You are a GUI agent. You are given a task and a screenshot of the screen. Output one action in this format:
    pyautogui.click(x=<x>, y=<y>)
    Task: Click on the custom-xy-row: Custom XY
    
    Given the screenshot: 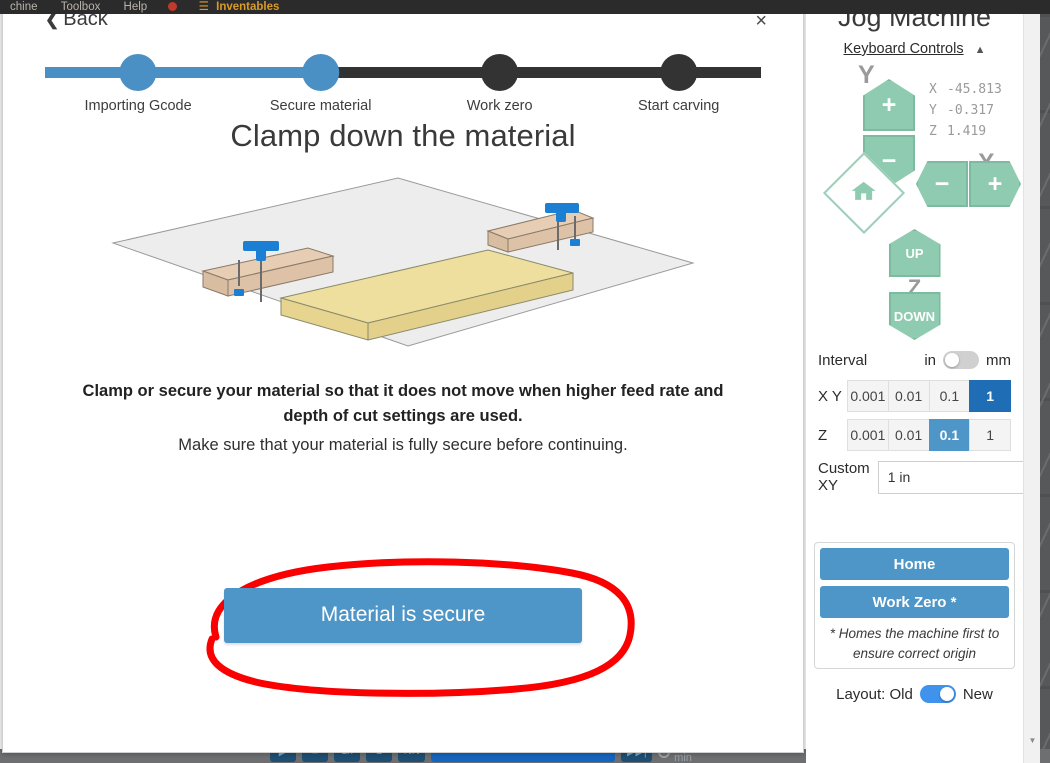 What is the action you would take?
    pyautogui.click(x=920, y=477)
    